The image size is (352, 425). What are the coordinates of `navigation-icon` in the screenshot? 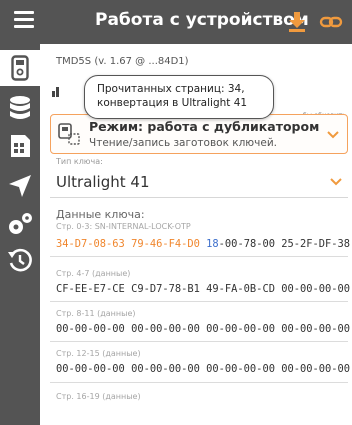 It's located at (20, 186).